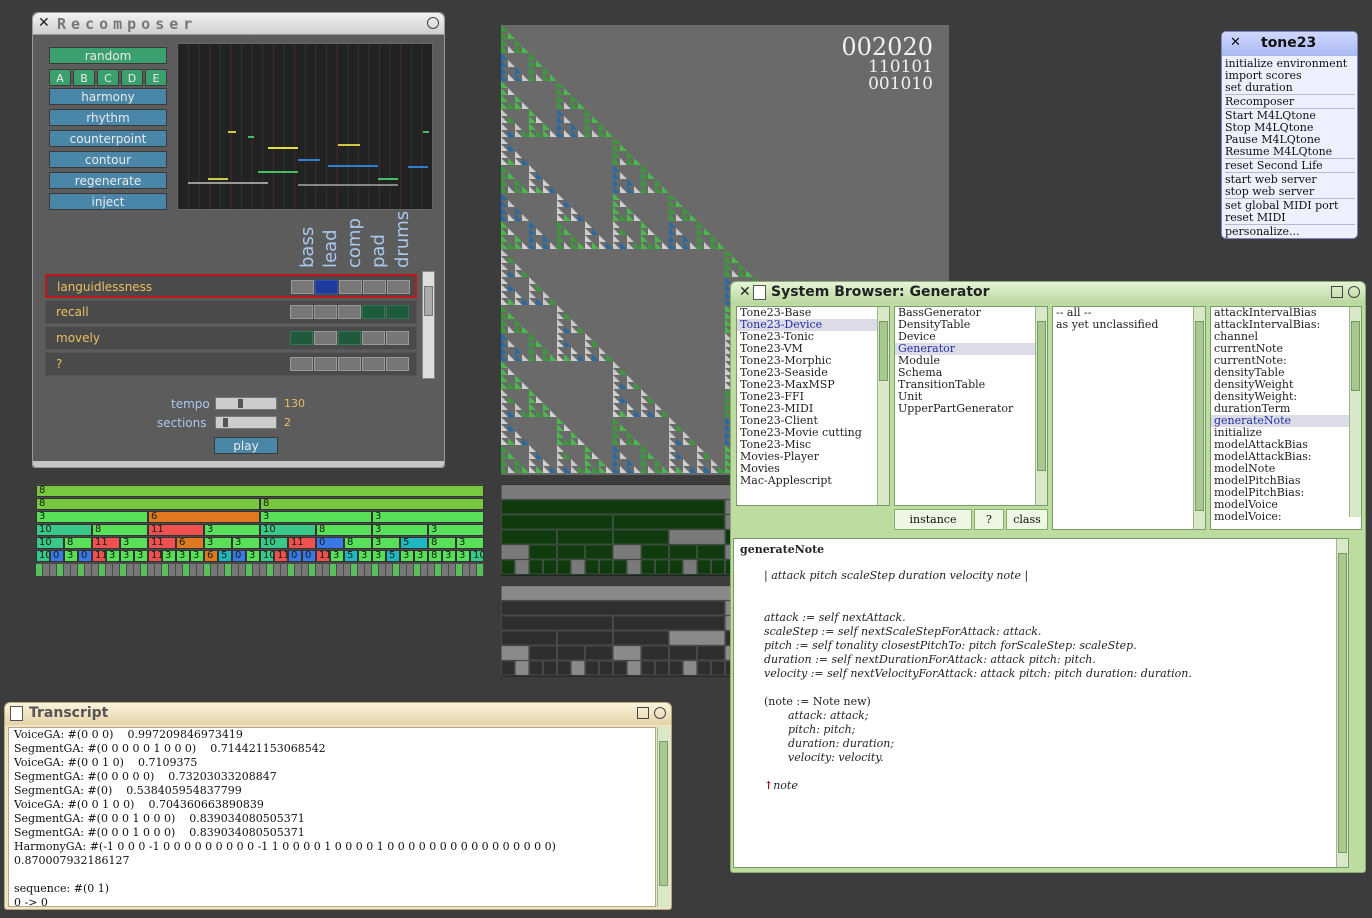 Image resolution: width=1372 pixels, height=918 pixels. What do you see at coordinates (1278, 151) in the screenshot?
I see `menu-item: Resume M4LQtone` at bounding box center [1278, 151].